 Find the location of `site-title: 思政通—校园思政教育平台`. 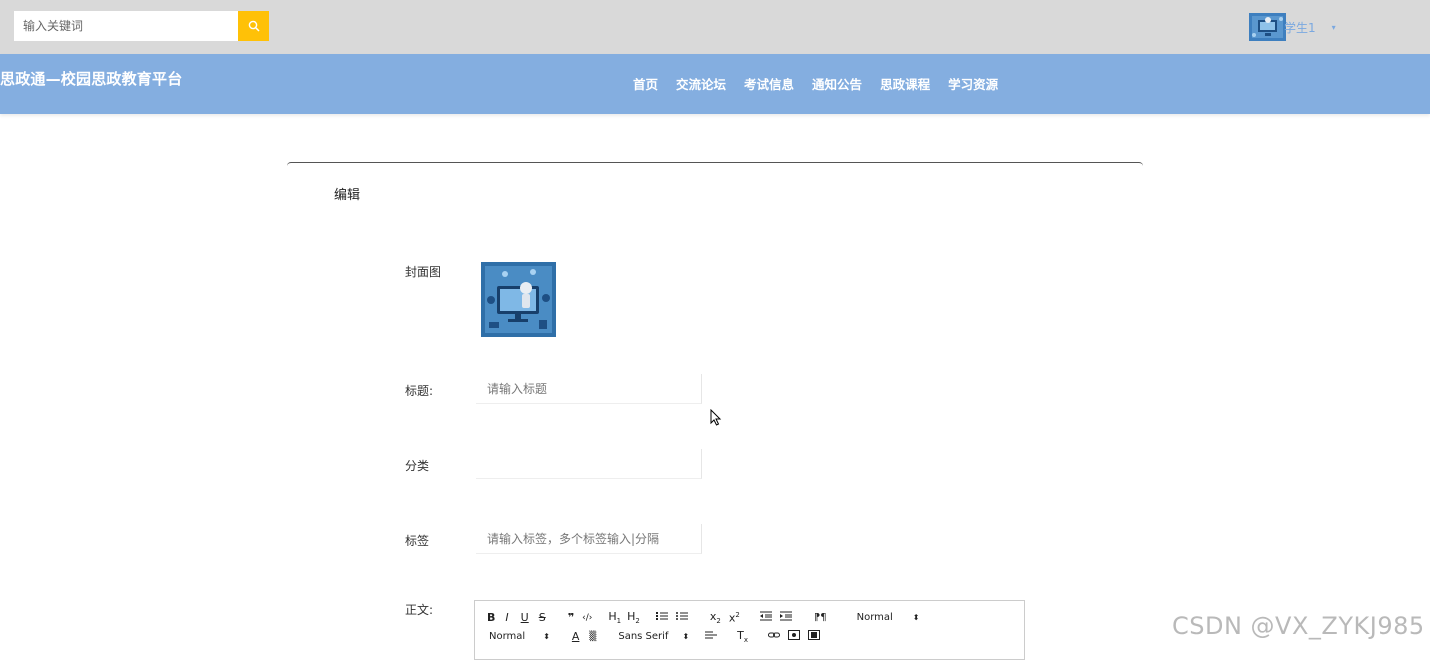

site-title: 思政通—校园思政教育平台 is located at coordinates (91, 79).